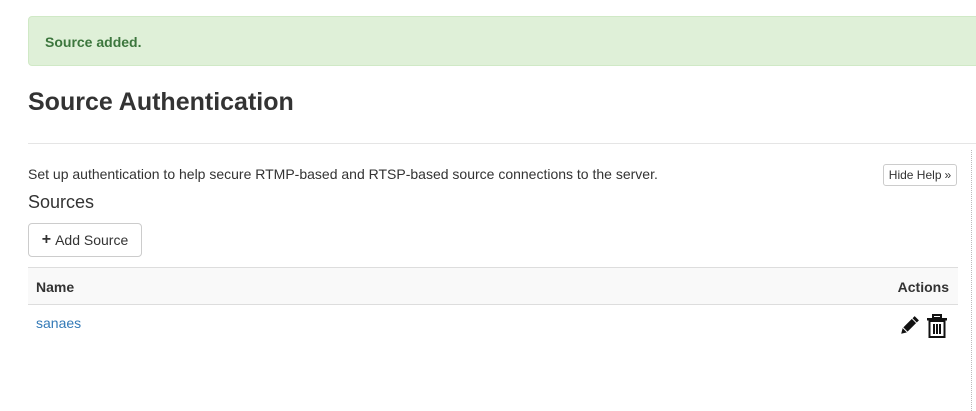 The image size is (976, 411). Describe the element at coordinates (971, 280) in the screenshot. I see `panel-edge` at that location.